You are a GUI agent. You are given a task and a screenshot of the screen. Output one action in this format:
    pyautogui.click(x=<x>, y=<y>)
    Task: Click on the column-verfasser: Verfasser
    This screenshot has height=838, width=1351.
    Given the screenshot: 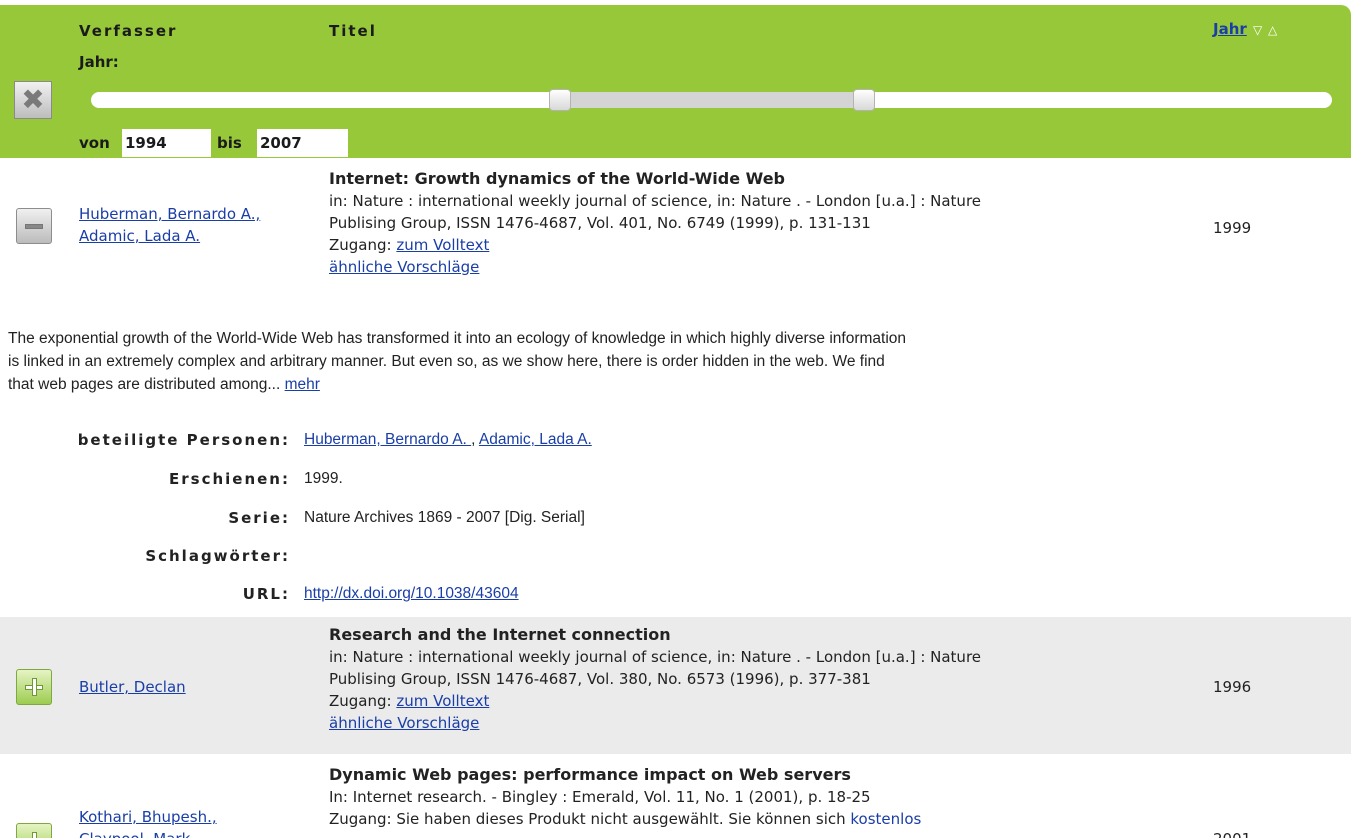 What is the action you would take?
    pyautogui.click(x=128, y=31)
    